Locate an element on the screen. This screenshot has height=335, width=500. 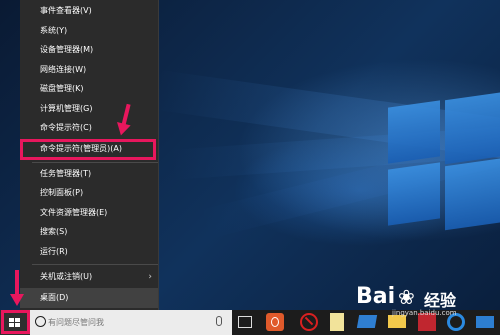
watermark-url: jingyan.baidu.com is located at coordinates (424, 313).